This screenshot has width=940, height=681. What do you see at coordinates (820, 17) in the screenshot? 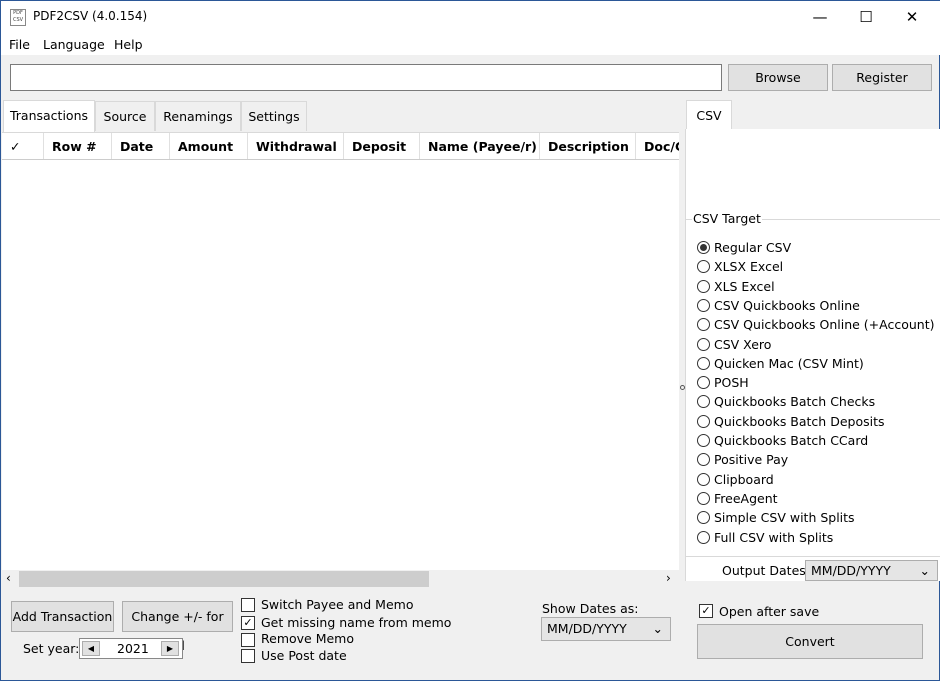
I see `minimize-button: —` at bounding box center [820, 17].